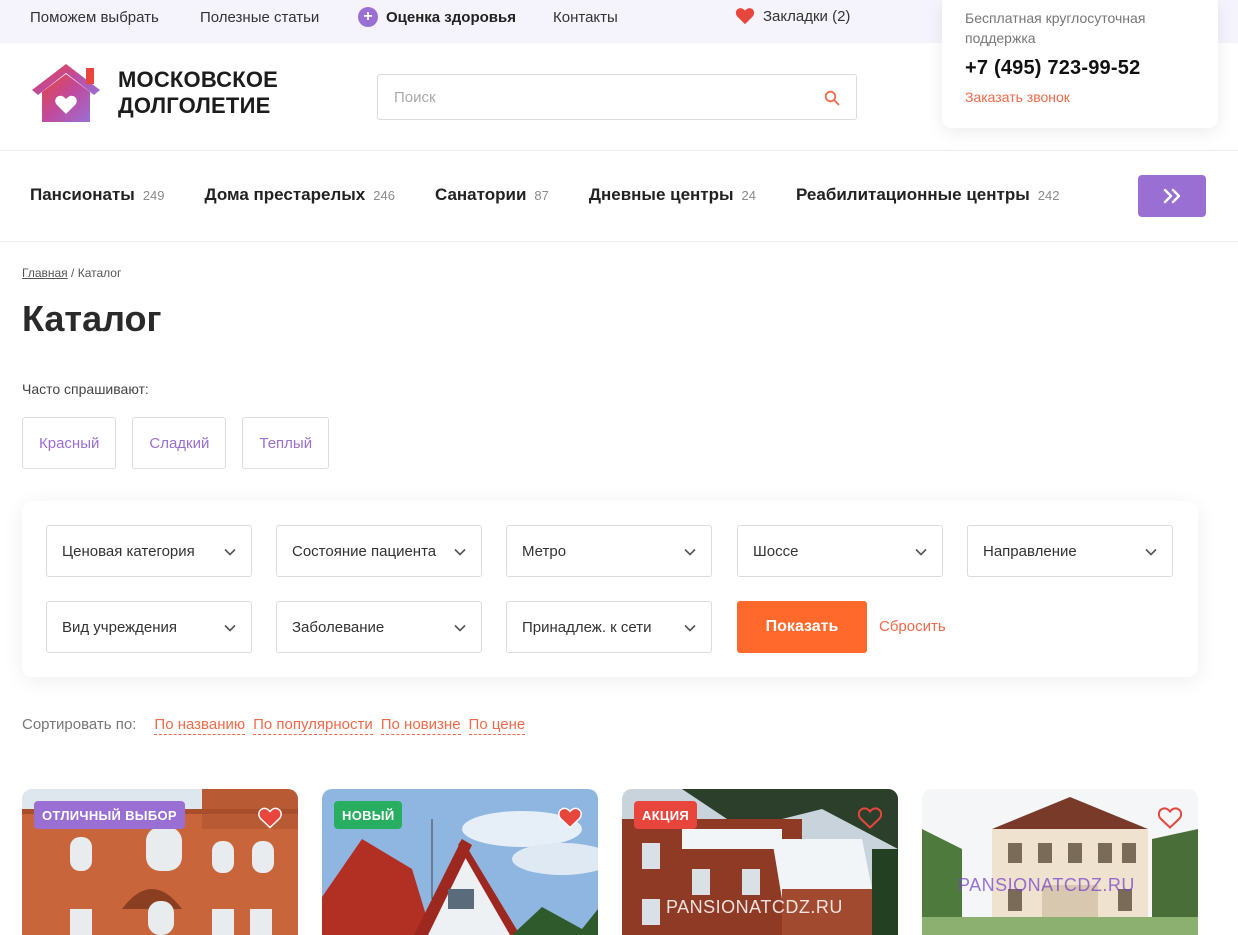 This screenshot has width=1238, height=935. What do you see at coordinates (85, 389) in the screenshot?
I see `faq-label: Часто спрашивают:` at bounding box center [85, 389].